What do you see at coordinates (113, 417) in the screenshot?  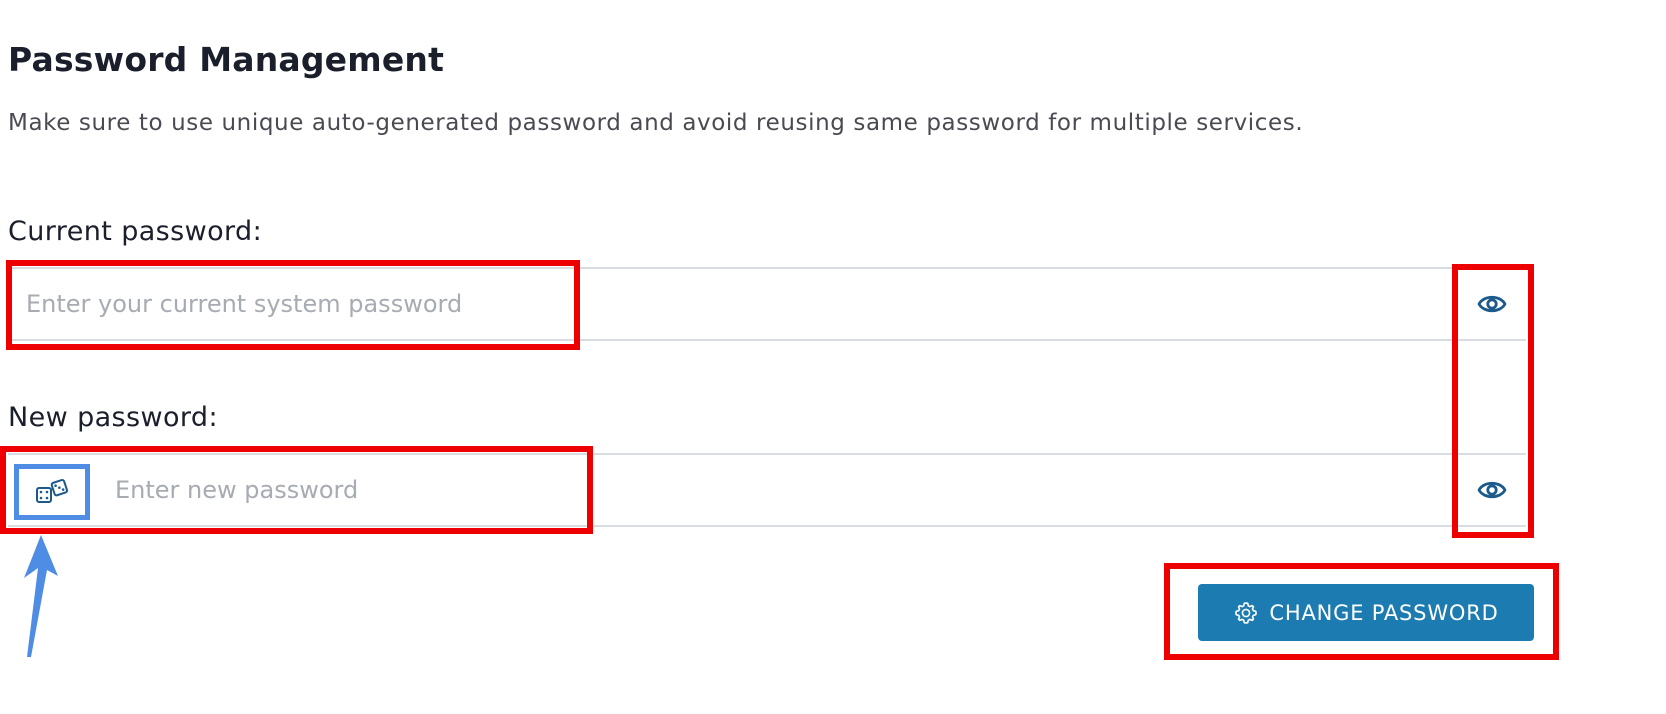 I see `new-password-label: New password:` at bounding box center [113, 417].